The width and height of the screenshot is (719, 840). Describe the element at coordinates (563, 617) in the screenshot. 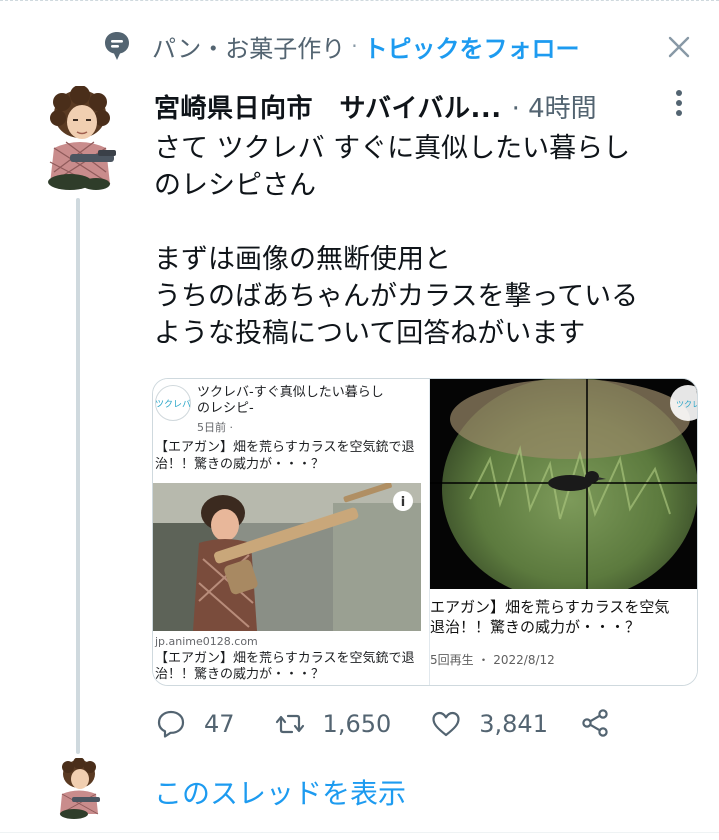

I see `video-title: エアガン】畑を荒らすカラスを空気 退治！！驚きの威力が・・・？` at that location.